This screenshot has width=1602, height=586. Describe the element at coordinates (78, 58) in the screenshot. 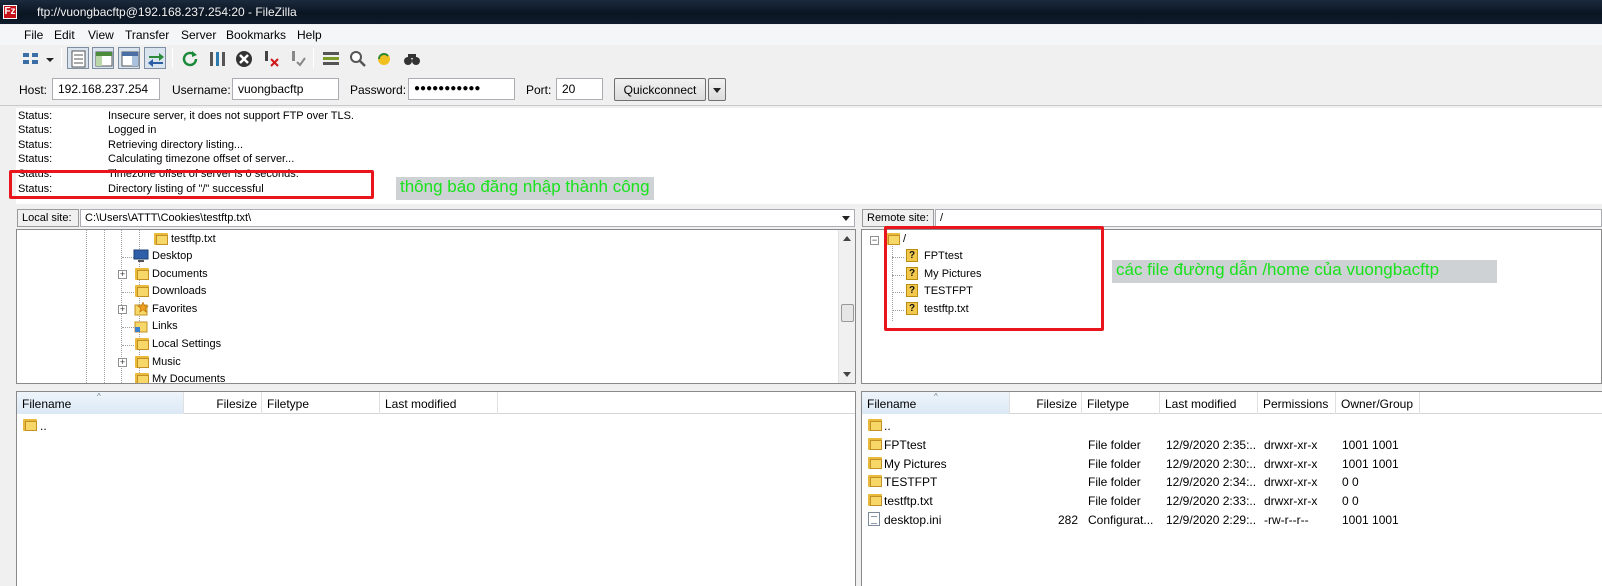

I see `toggle-message-log-icon` at that location.